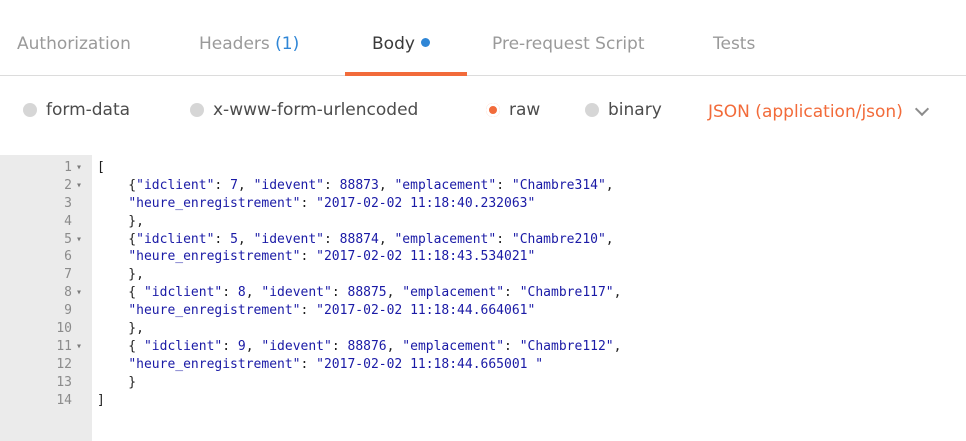 The width and height of the screenshot is (966, 441). I want to click on radio-on-icon, so click(493, 110).